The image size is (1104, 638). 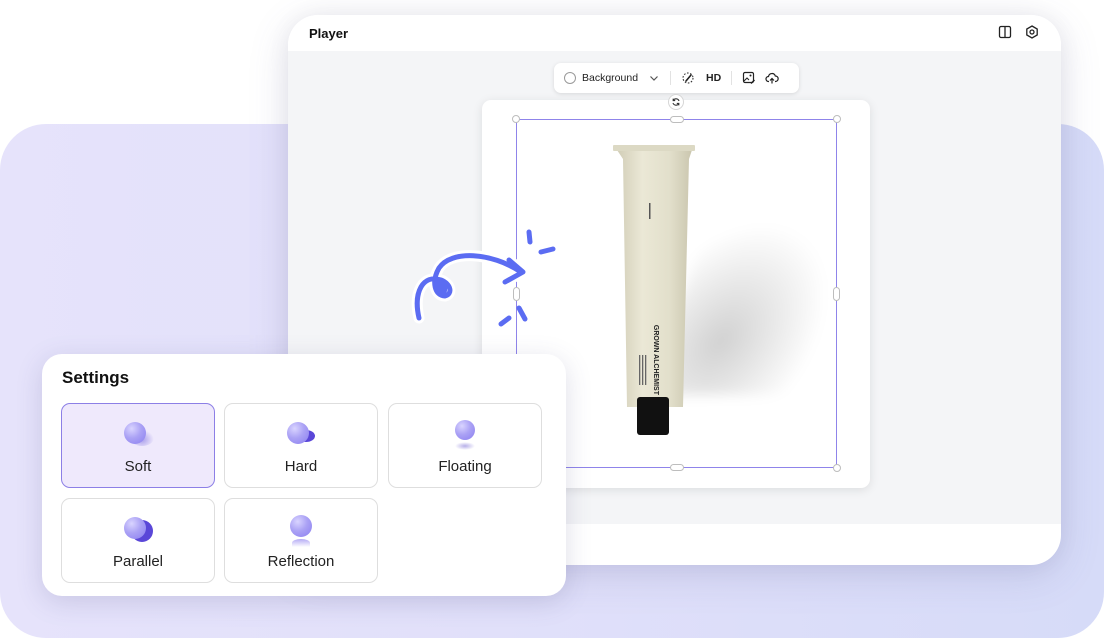 What do you see at coordinates (138, 561) in the screenshot?
I see `option-label: Parallel` at bounding box center [138, 561].